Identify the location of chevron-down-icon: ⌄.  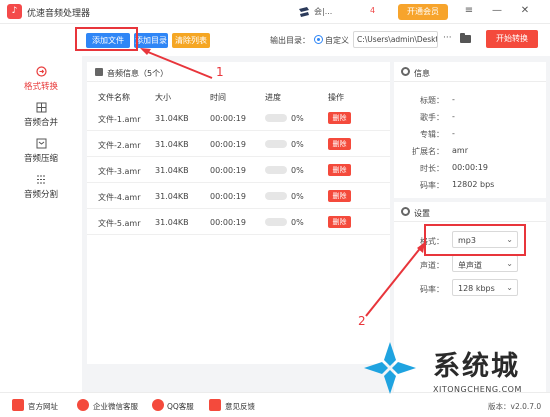
(509, 287).